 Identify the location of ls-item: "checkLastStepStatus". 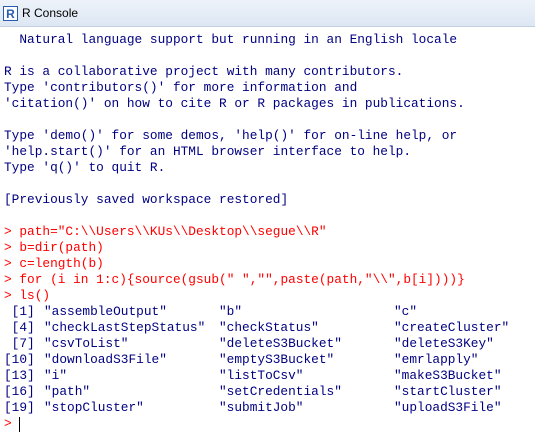
(125, 327).